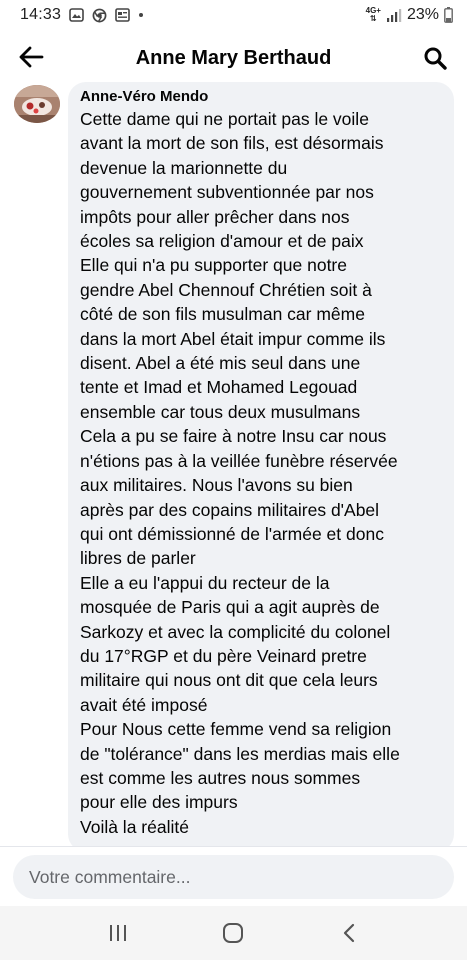  Describe the element at coordinates (230, 607) in the screenshot. I see `comment-line: mosquée de Paris qui a agit auprès de` at that location.